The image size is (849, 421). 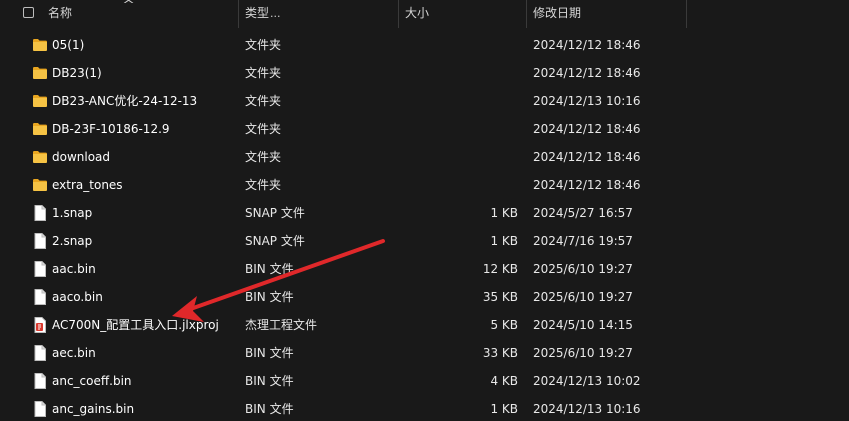 I want to click on file-row: DB23-ANC优化-24-12-13 文件夹 2024/12/13 10:16, so click(x=424, y=101).